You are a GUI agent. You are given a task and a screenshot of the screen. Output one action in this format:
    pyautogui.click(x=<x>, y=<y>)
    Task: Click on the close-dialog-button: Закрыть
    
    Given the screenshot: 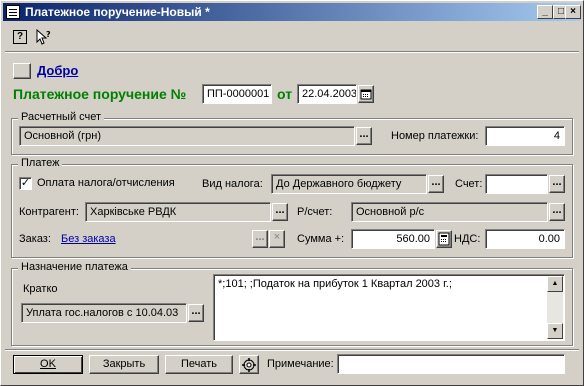 What is the action you would take?
    pyautogui.click(x=124, y=364)
    